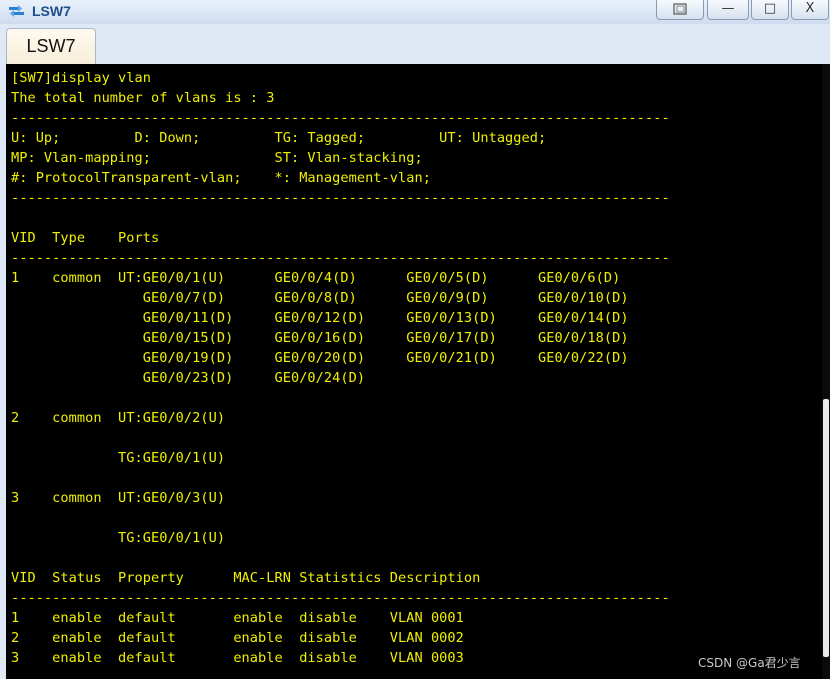 This screenshot has width=830, height=679. What do you see at coordinates (81, 78) in the screenshot?
I see `terminal-line: [SW7]display vlan` at bounding box center [81, 78].